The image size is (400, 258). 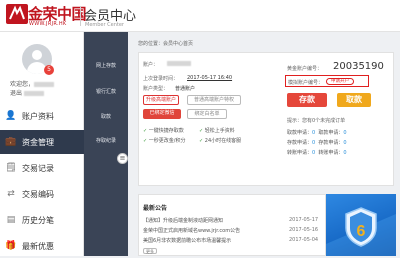 What do you see at coordinates (304, 220) in the screenshot?
I see `news-date: 2017-05-17` at bounding box center [304, 220].